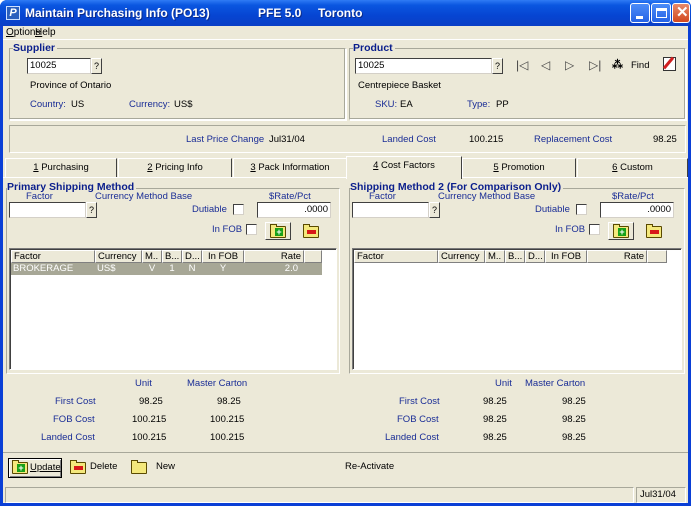  I want to click on secondary-remove-factor-button, so click(654, 231).